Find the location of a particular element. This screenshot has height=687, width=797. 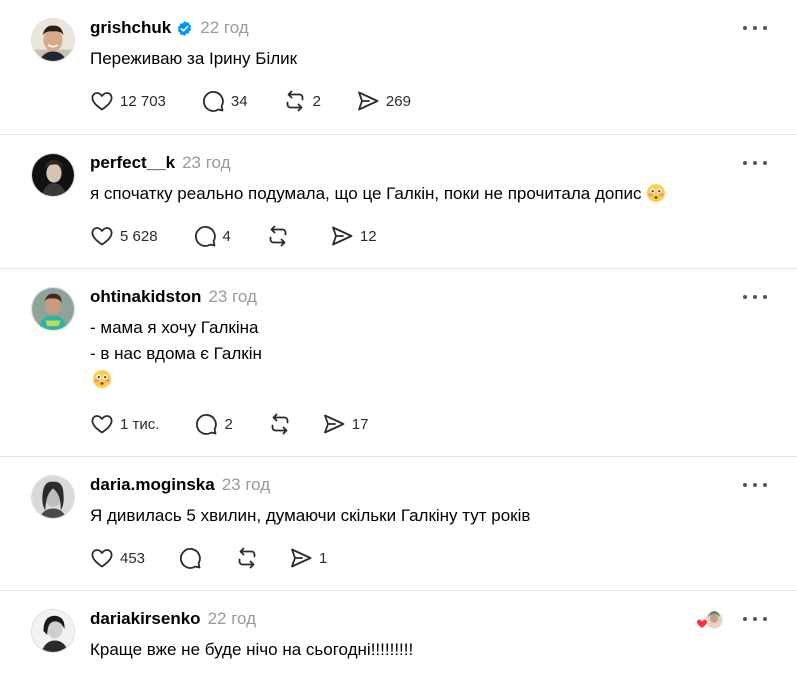

post-header: ohtinakidston 23 год is located at coordinates (173, 297).